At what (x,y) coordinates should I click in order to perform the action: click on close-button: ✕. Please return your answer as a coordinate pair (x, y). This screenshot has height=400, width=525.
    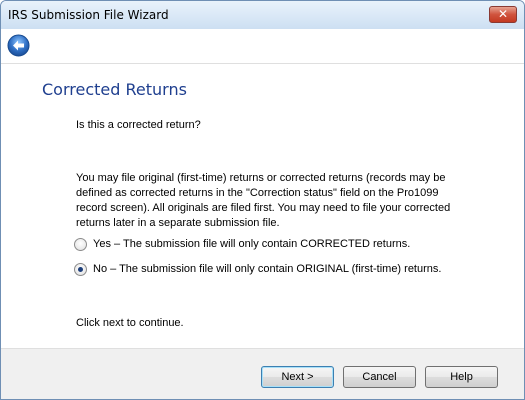
    Looking at the image, I should click on (503, 14).